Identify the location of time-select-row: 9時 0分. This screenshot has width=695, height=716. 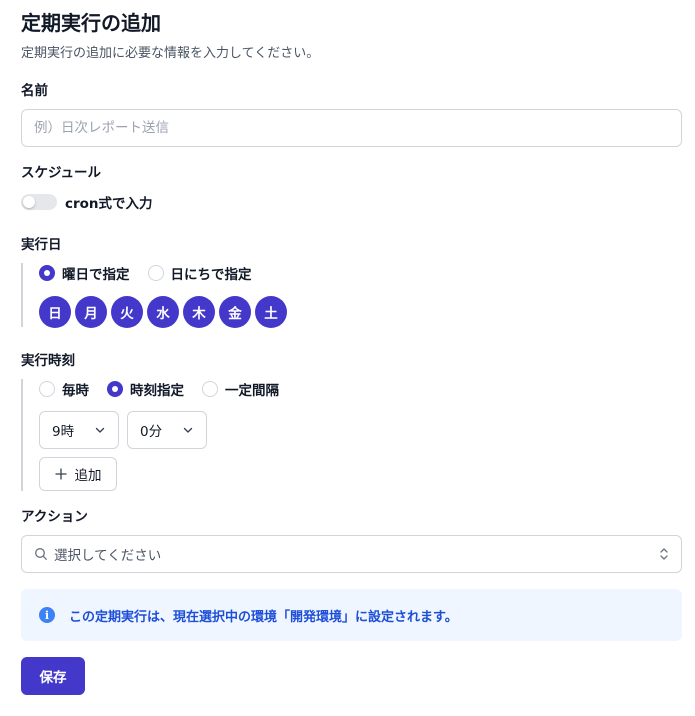
(159, 430).